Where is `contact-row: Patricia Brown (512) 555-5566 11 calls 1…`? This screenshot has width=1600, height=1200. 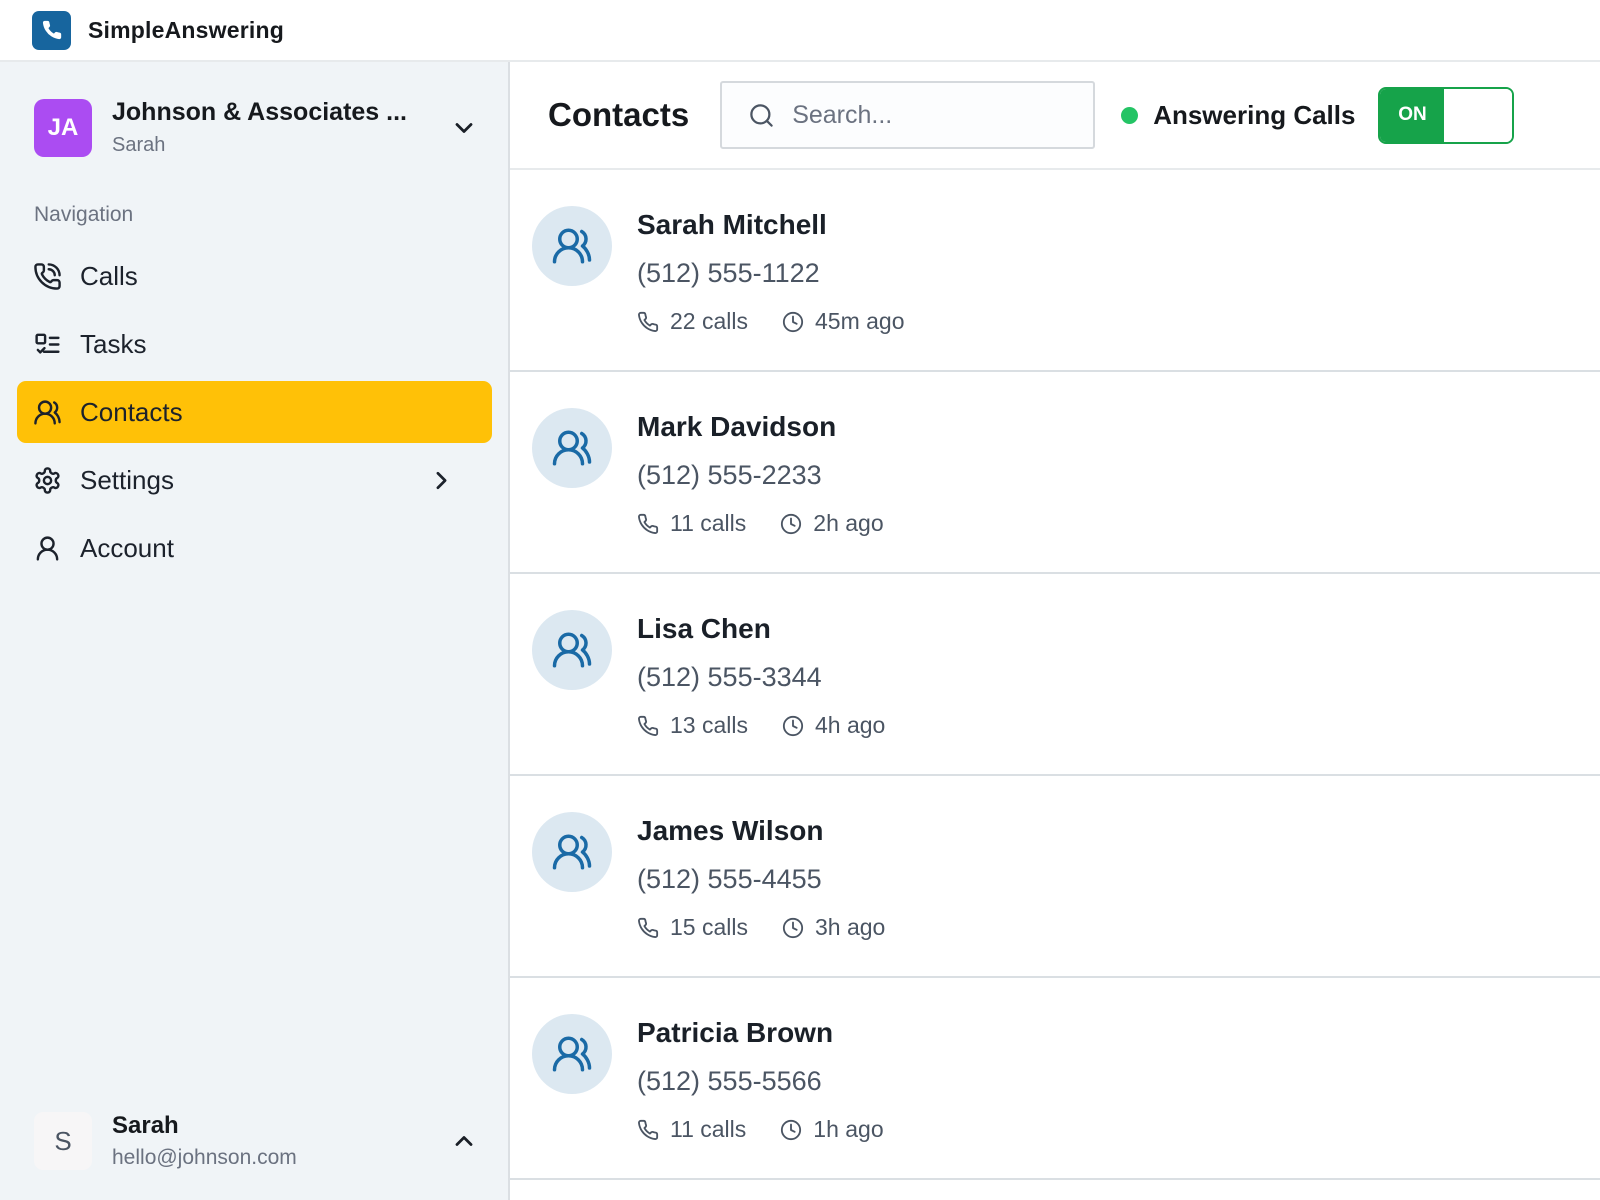 contact-row: Patricia Brown (512) 555-5566 11 calls 1… is located at coordinates (1055, 1079).